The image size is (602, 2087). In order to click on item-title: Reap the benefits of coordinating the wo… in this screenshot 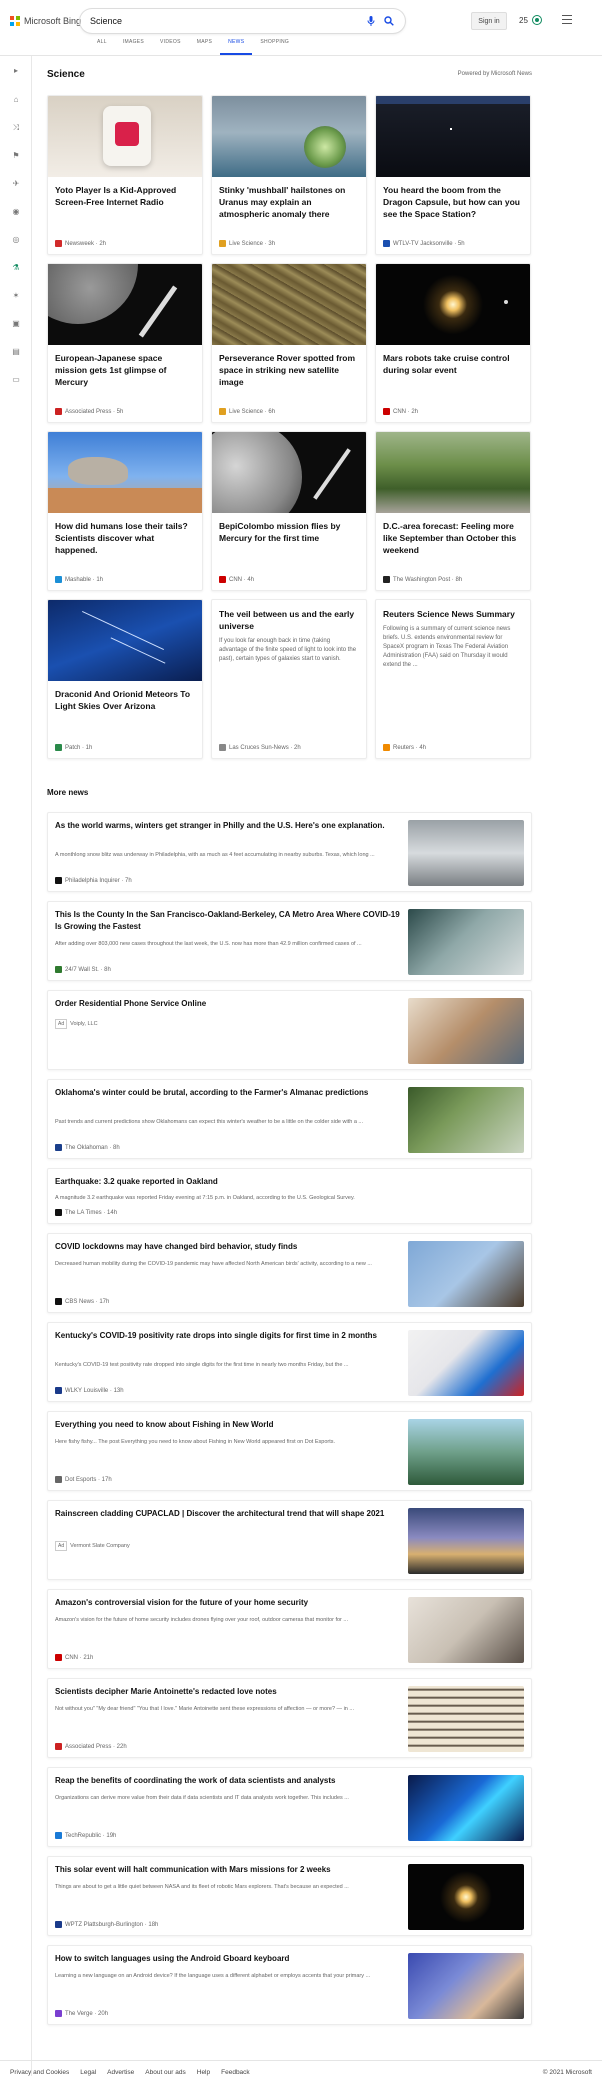, I will do `click(231, 1781)`.